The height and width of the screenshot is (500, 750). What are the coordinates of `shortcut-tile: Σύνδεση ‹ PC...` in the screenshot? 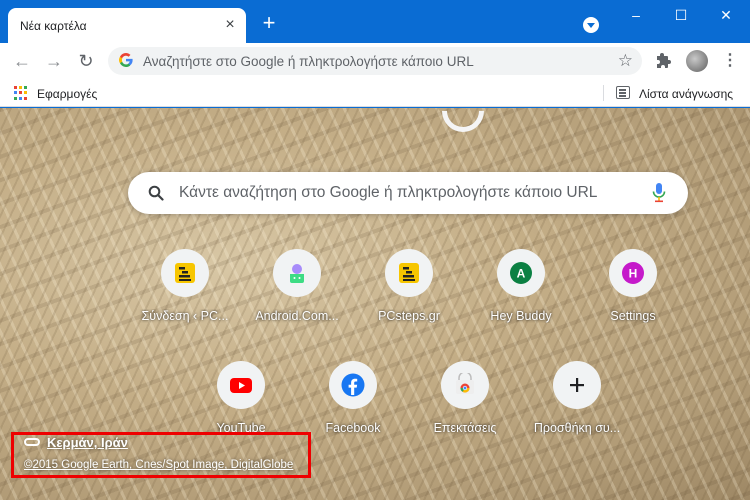 It's located at (185, 289).